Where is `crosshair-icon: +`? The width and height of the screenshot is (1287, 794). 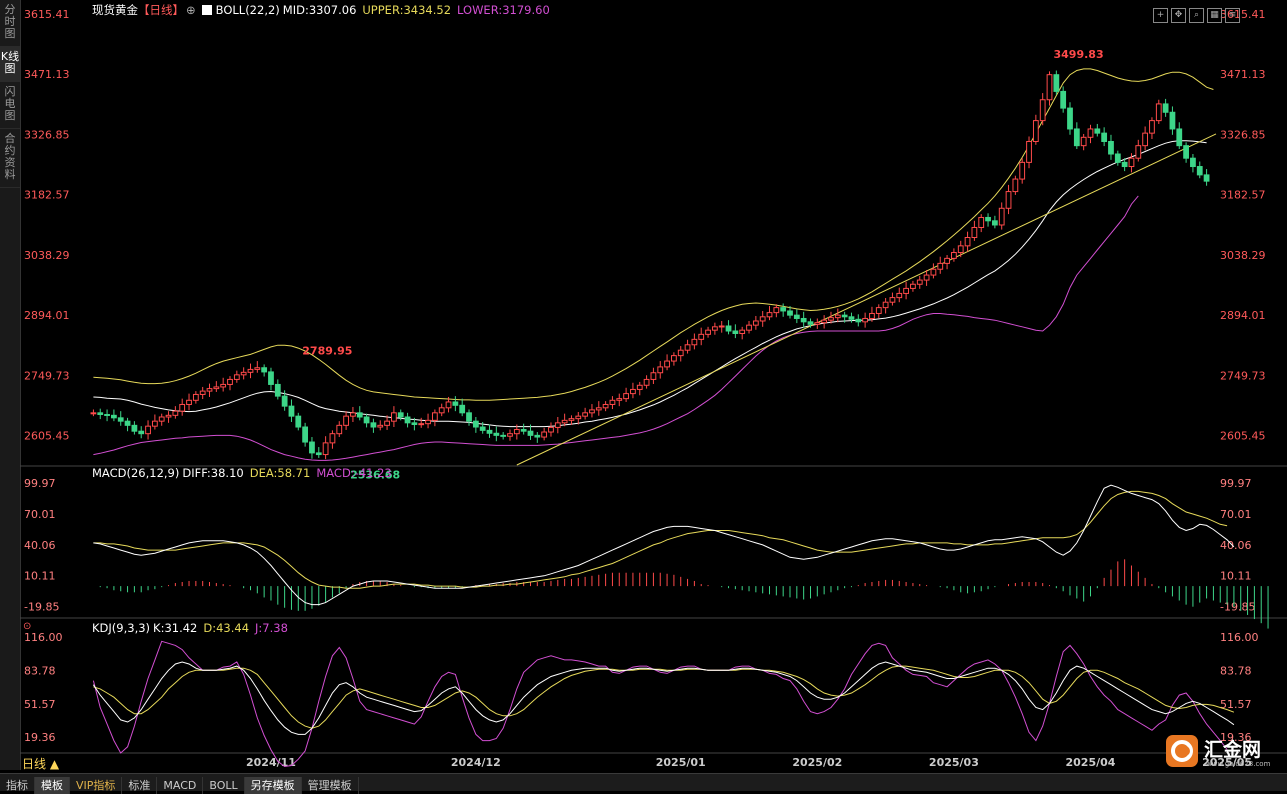
crosshair-icon: + is located at coordinates (1160, 15).